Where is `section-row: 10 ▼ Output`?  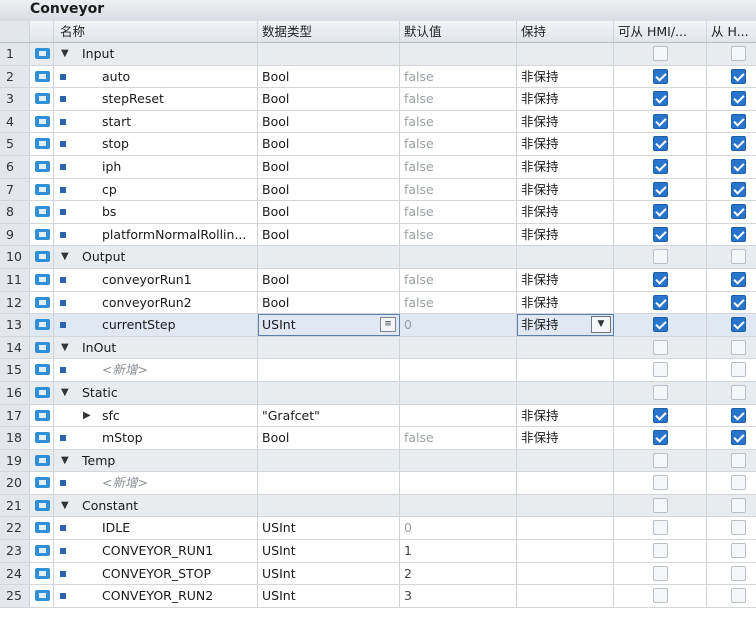
section-row: 10 ▼ Output is located at coordinates (378, 257).